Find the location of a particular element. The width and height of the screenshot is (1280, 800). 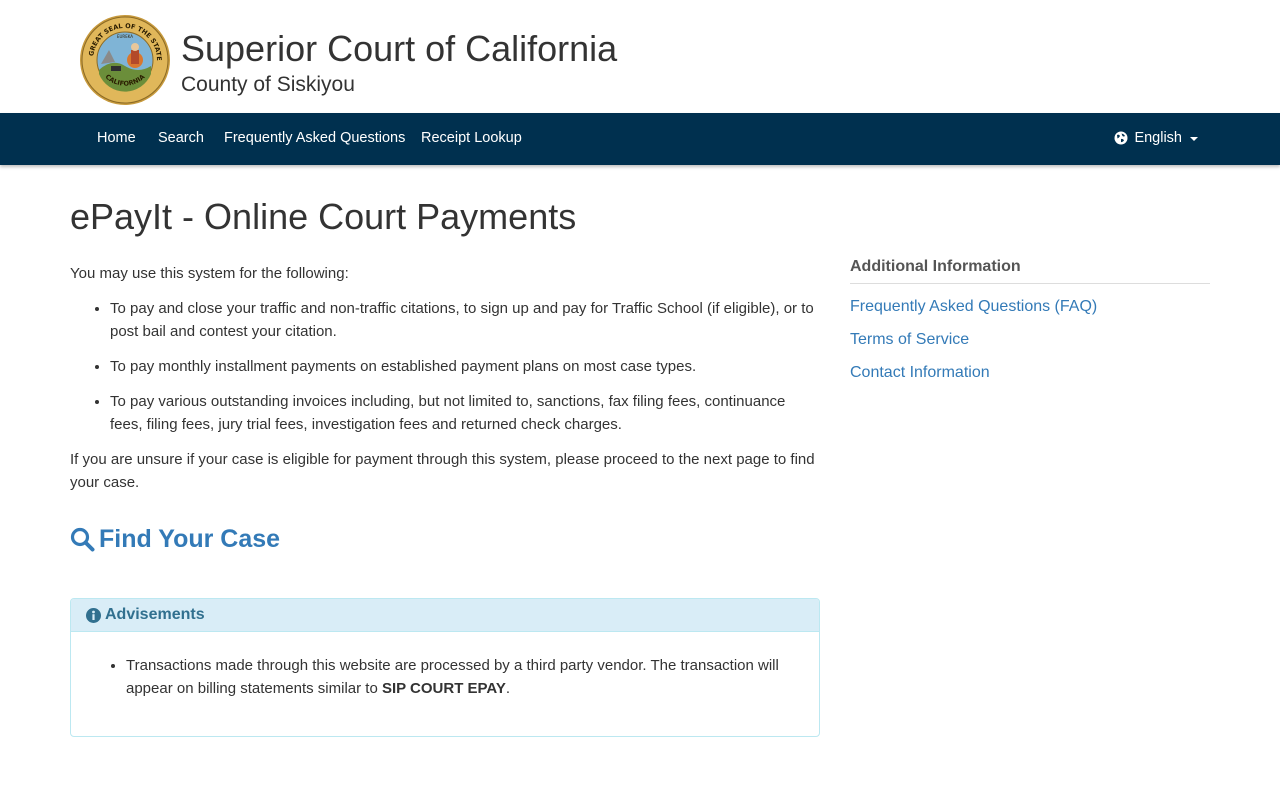

advisements-title: Advisements is located at coordinates (155, 614).